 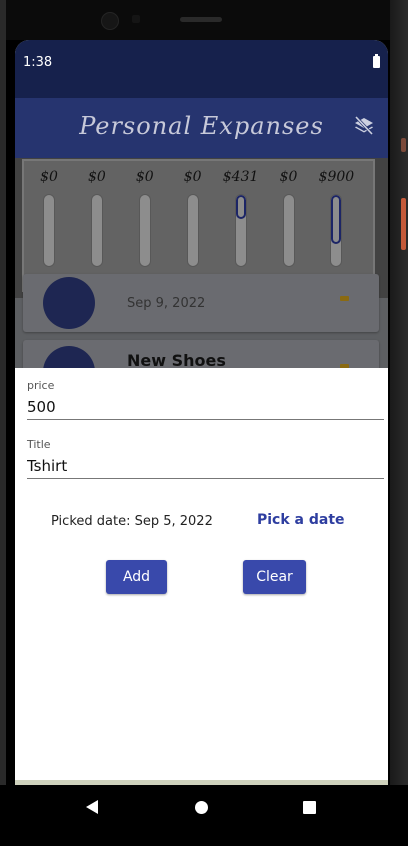 I want to click on weekly-spending-chart: $0Sa$0Su$0Mo$0Tu$431We$0Th$900Fr, so click(x=198, y=225).